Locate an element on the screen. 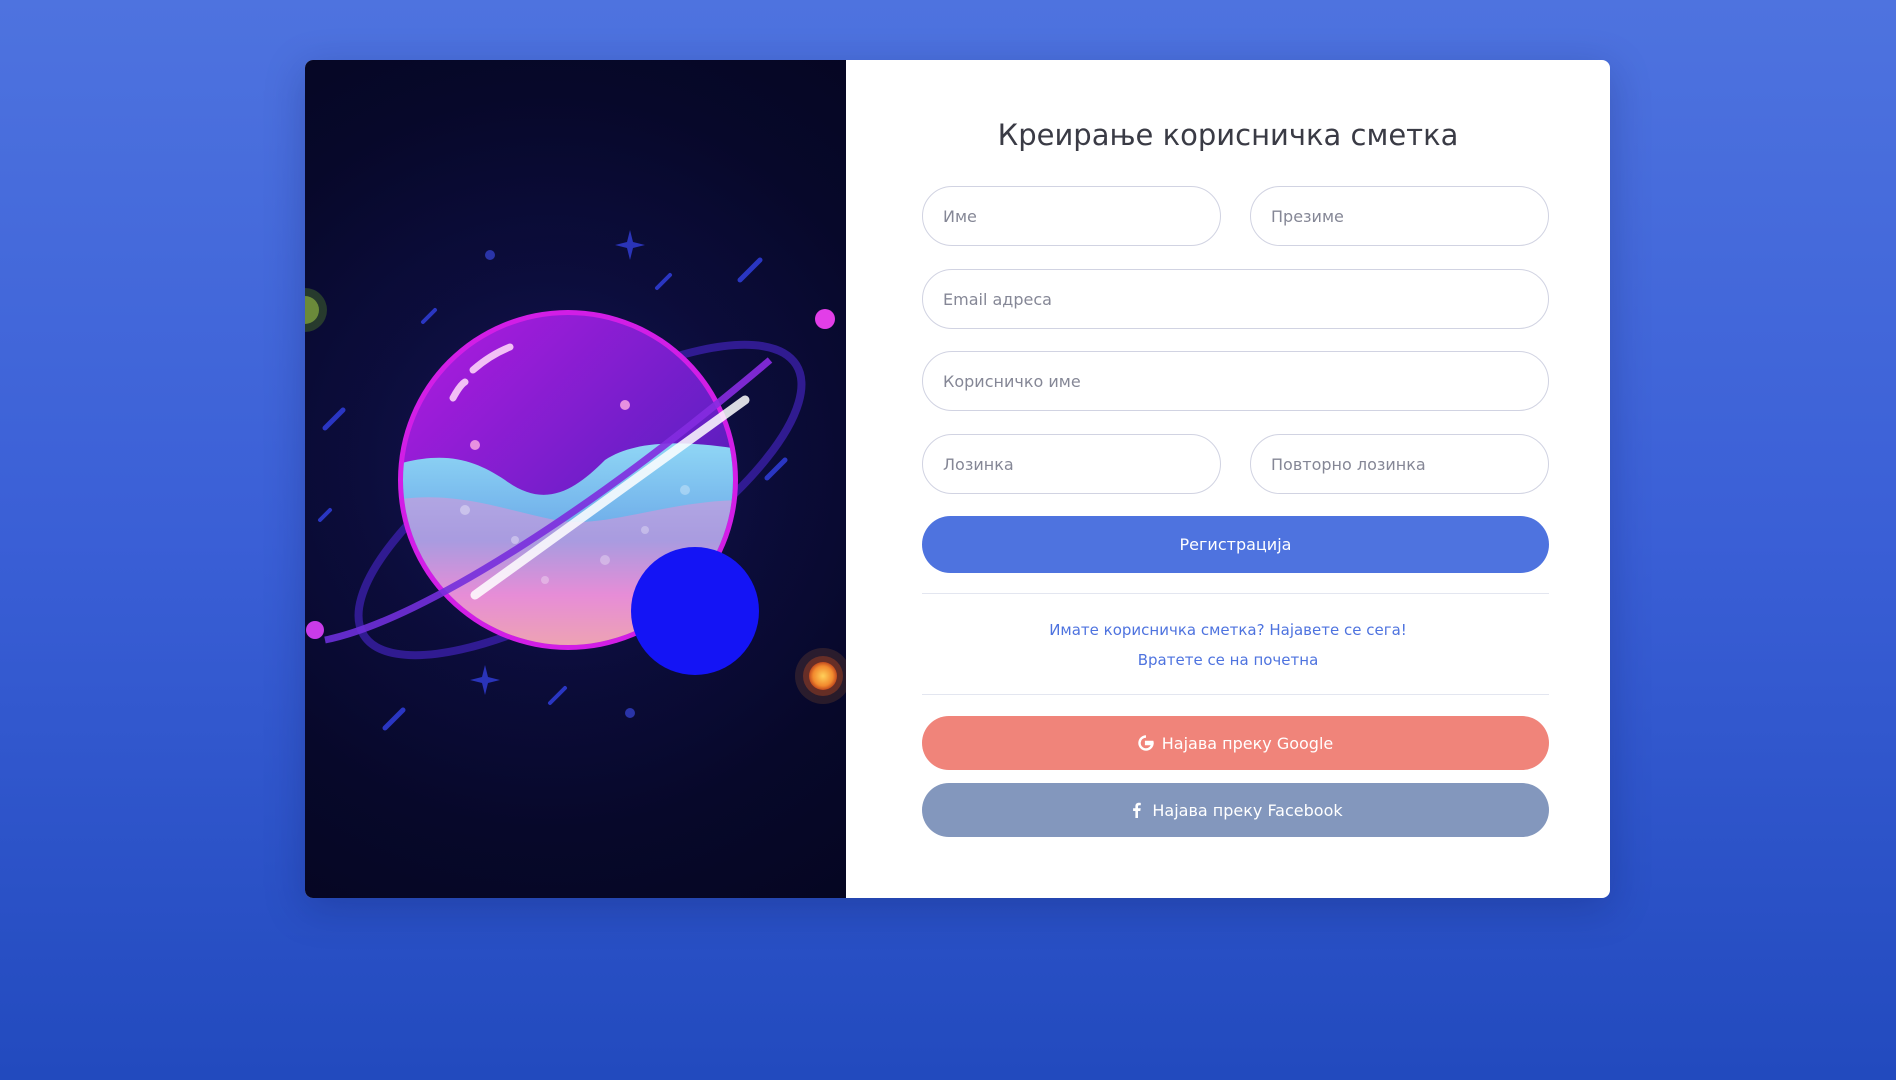 The width and height of the screenshot is (1896, 1080). register-button: Регистрација is located at coordinates (1235, 544).